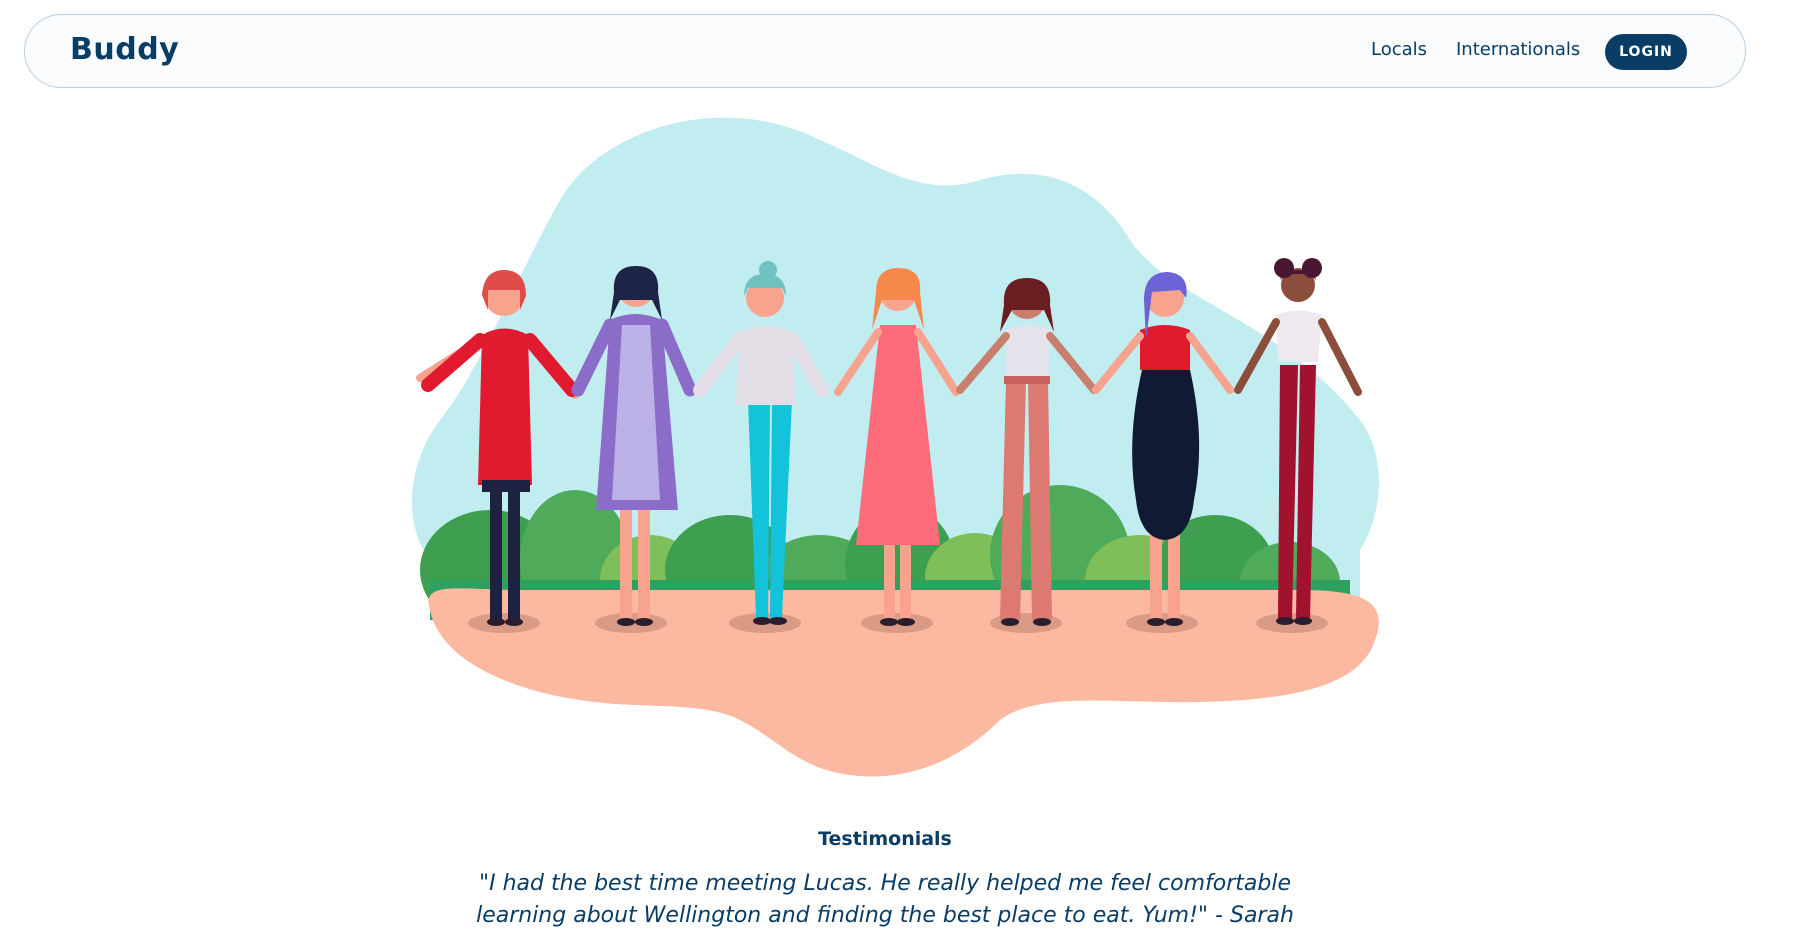  I want to click on nav-link-internationals: Internationals, so click(1518, 49).